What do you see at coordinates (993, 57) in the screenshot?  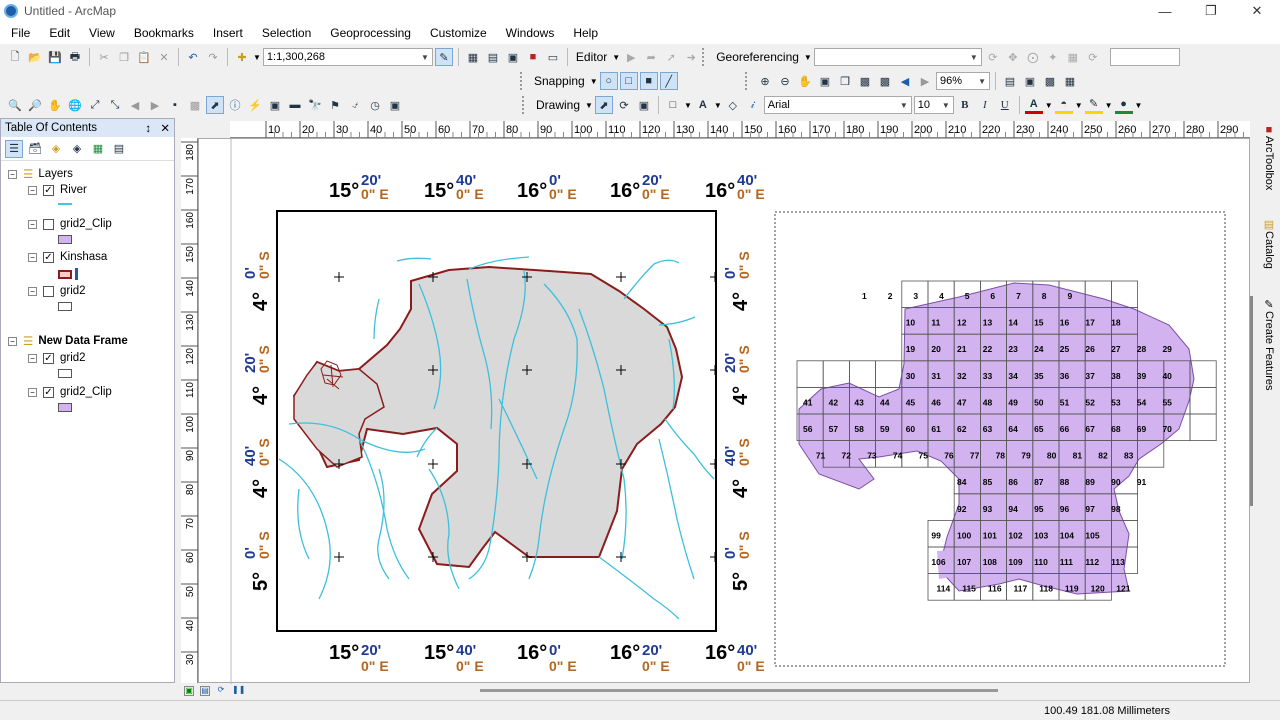 I see `rotate-icon: ⟳` at bounding box center [993, 57].